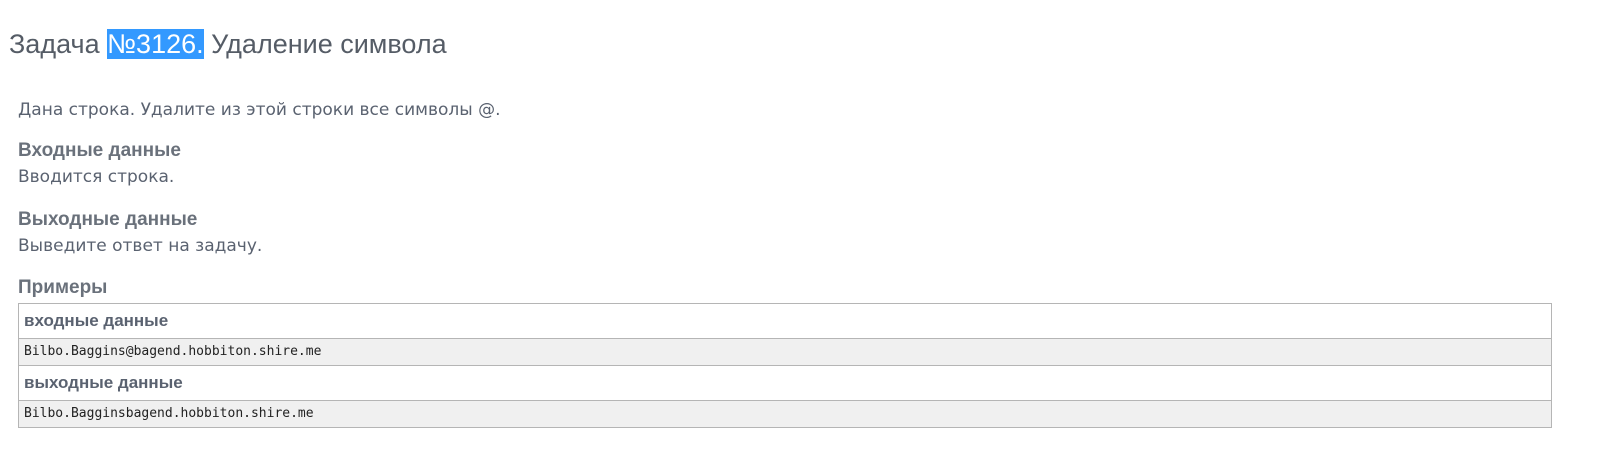 The image size is (1605, 449). Describe the element at coordinates (99, 150) in the screenshot. I see `input-heading: Входные данные` at that location.